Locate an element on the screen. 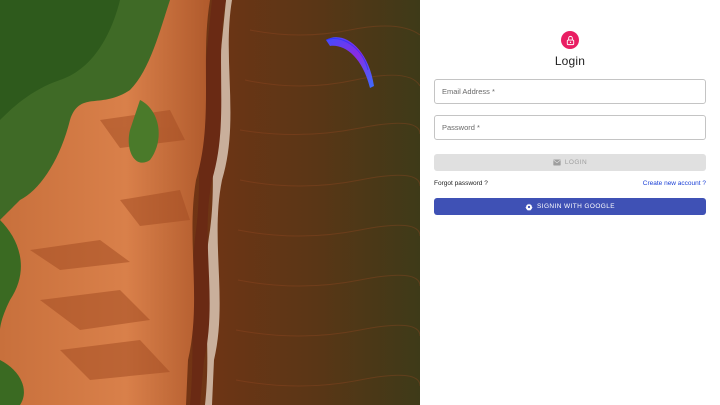 The height and width of the screenshot is (405, 720). auth-links: Forgot password ? Create new account ? is located at coordinates (570, 185).